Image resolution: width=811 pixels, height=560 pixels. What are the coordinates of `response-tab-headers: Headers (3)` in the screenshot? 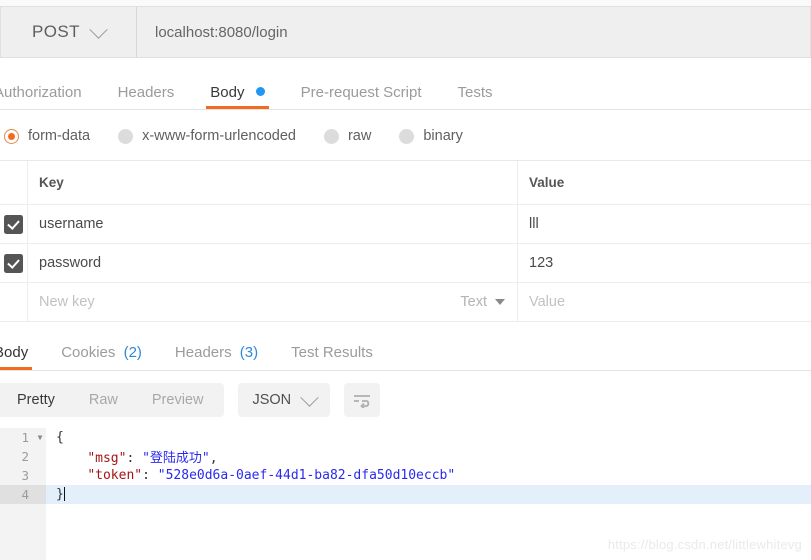 It's located at (216, 357).